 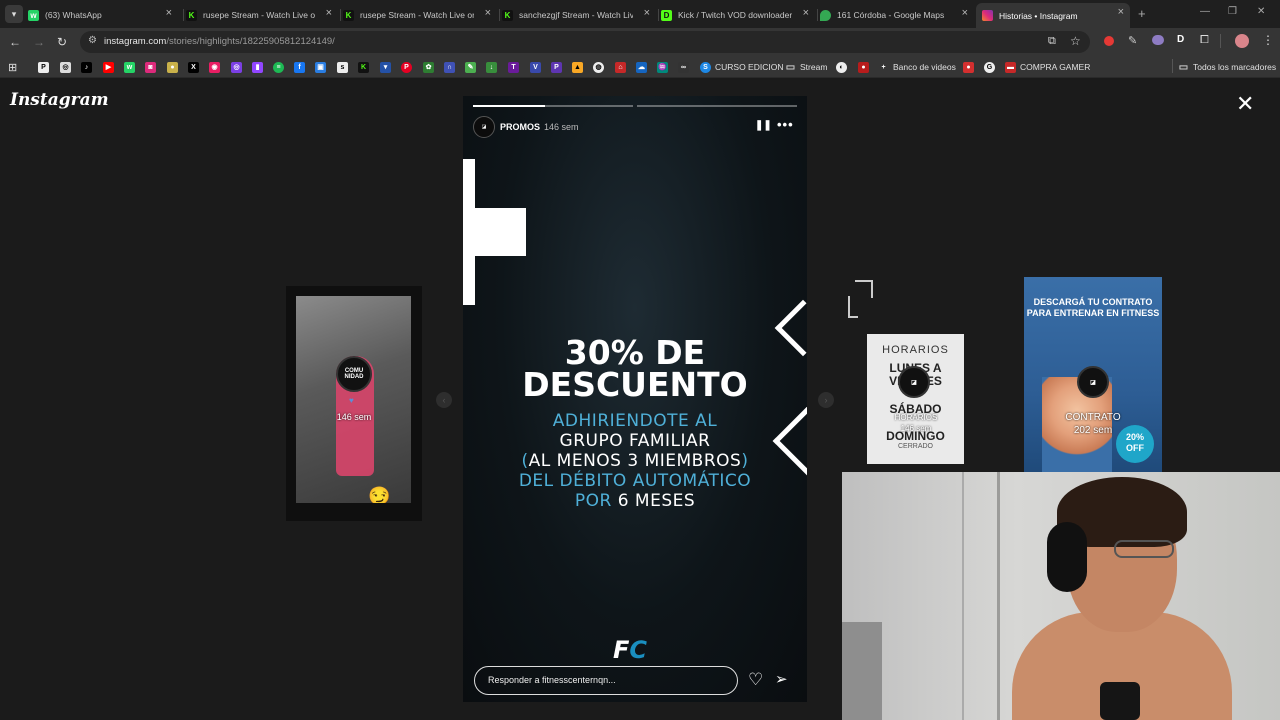 I want to click on menu-dots-icon: ⋮, so click(x=1268, y=40).